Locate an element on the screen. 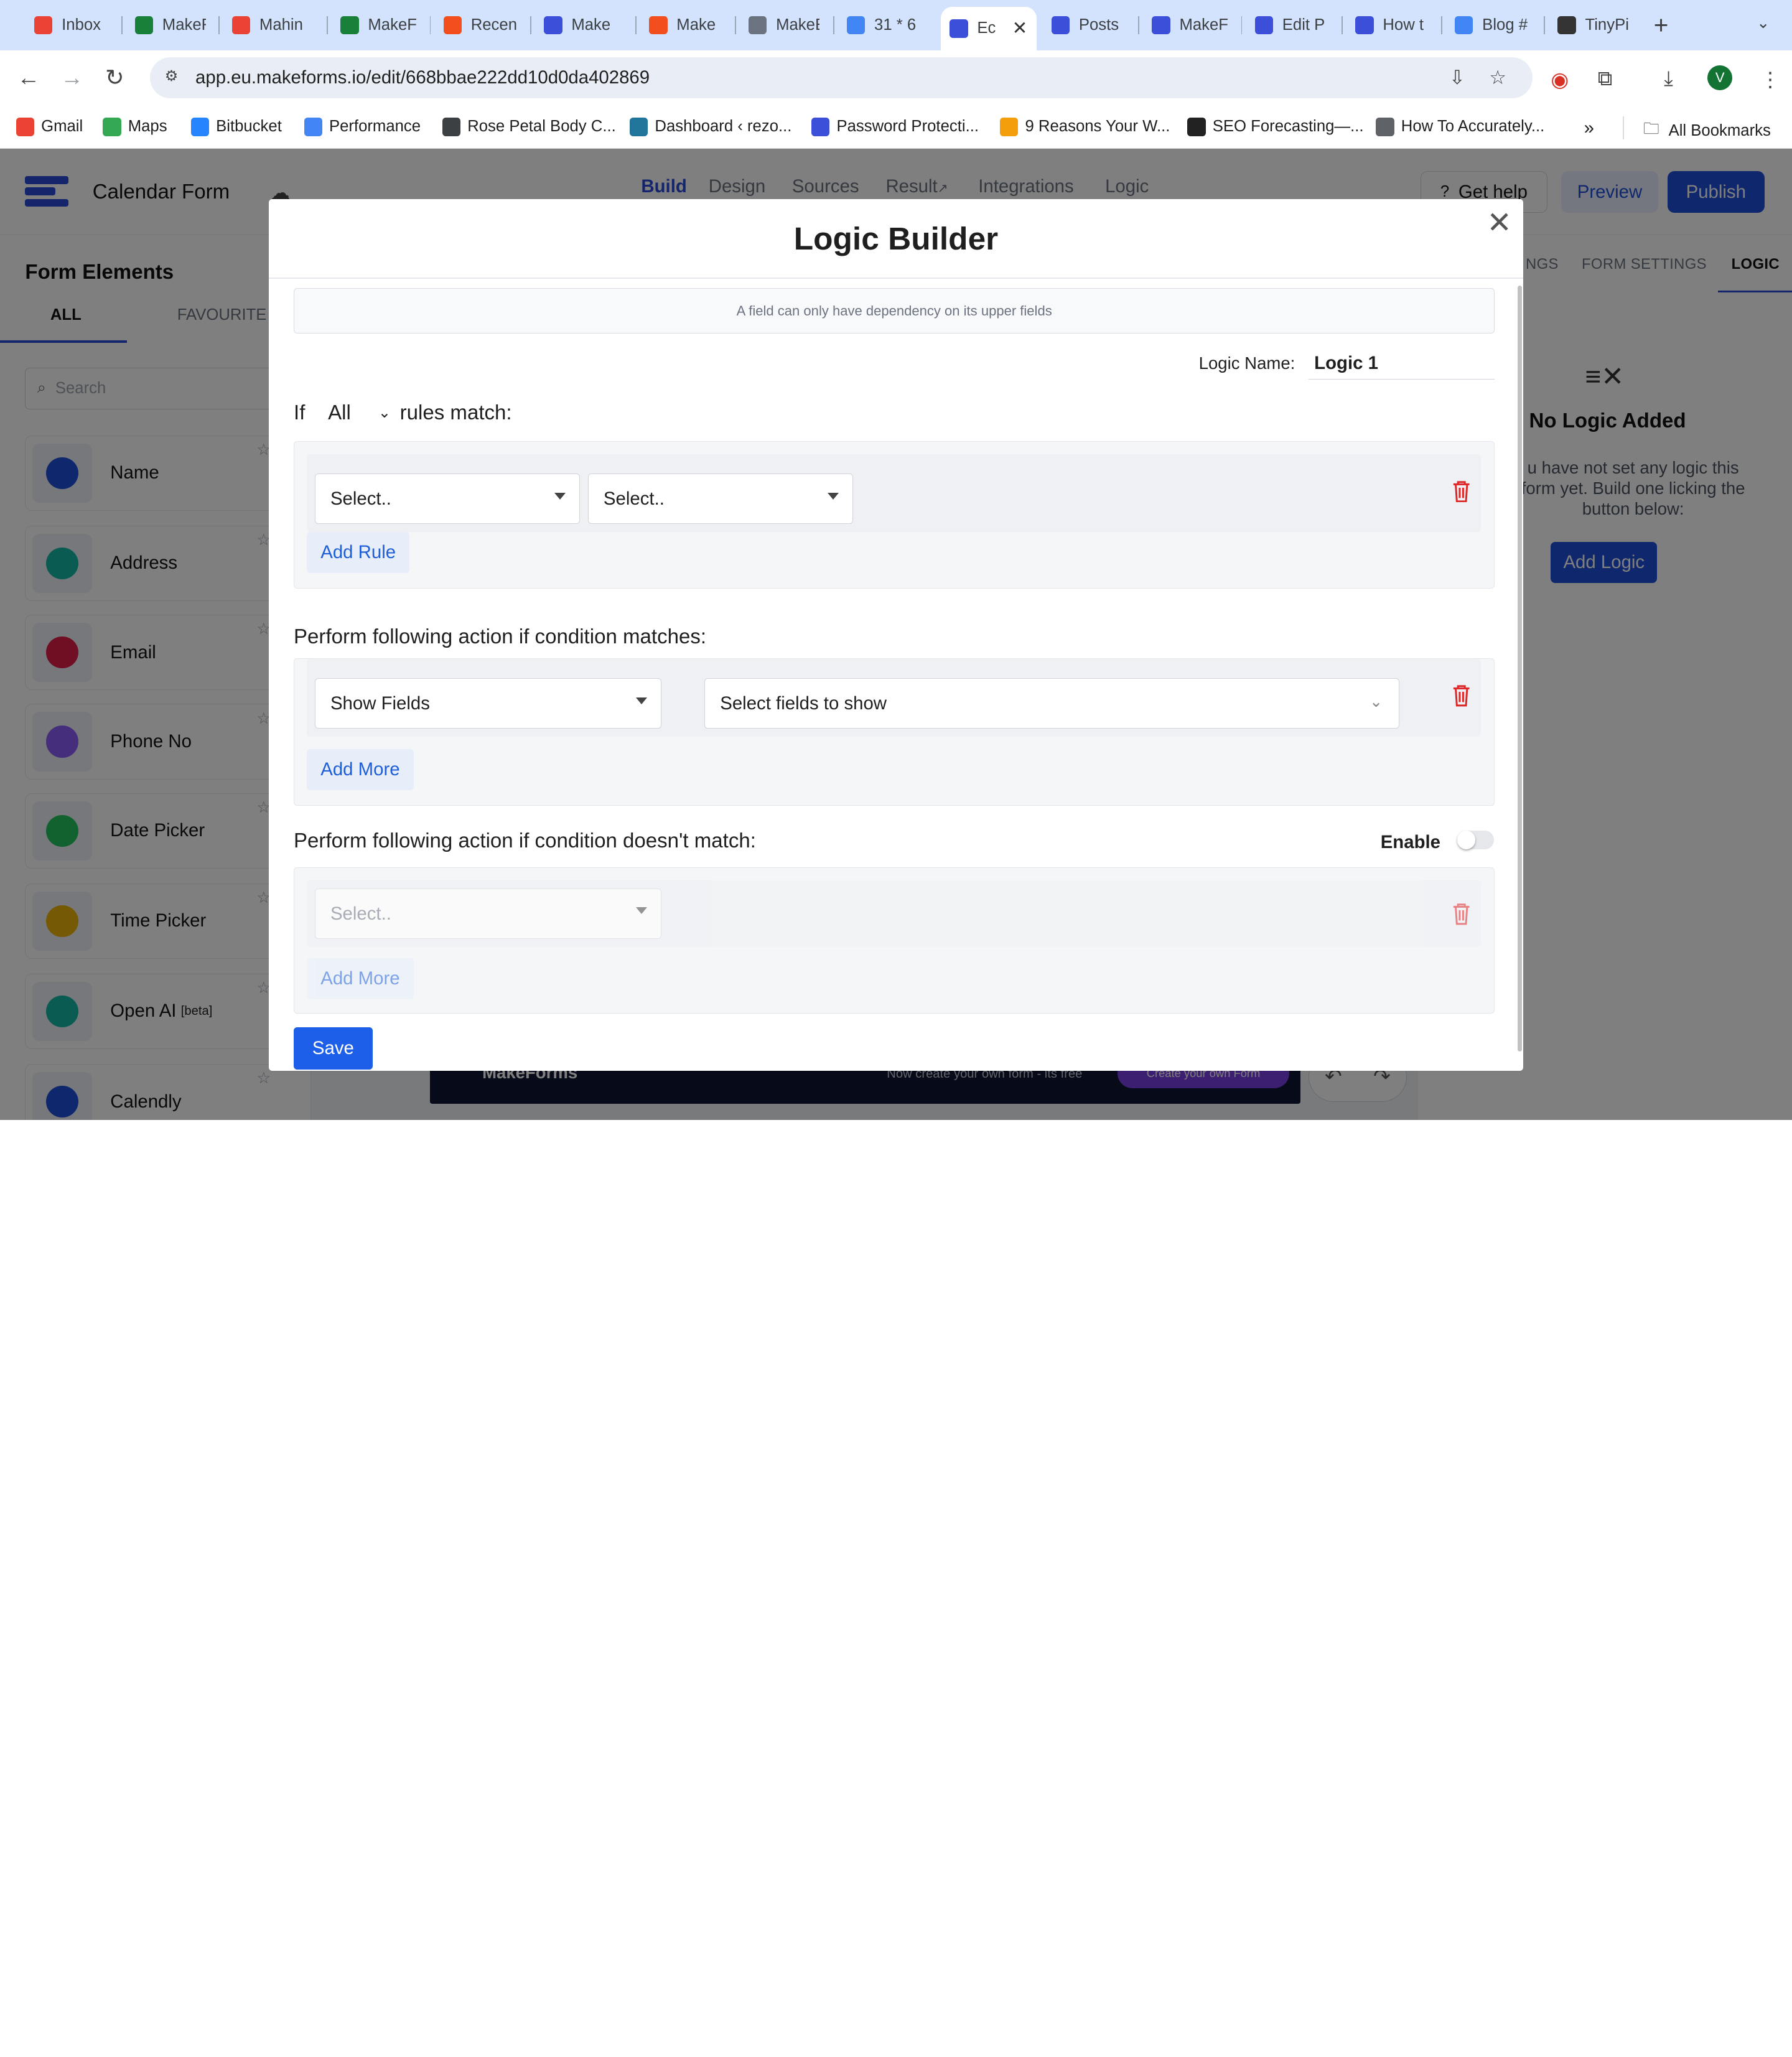 The width and height of the screenshot is (1792, 2057). all-bookmarks: 🗀 All Bookmarks is located at coordinates (1707, 131).